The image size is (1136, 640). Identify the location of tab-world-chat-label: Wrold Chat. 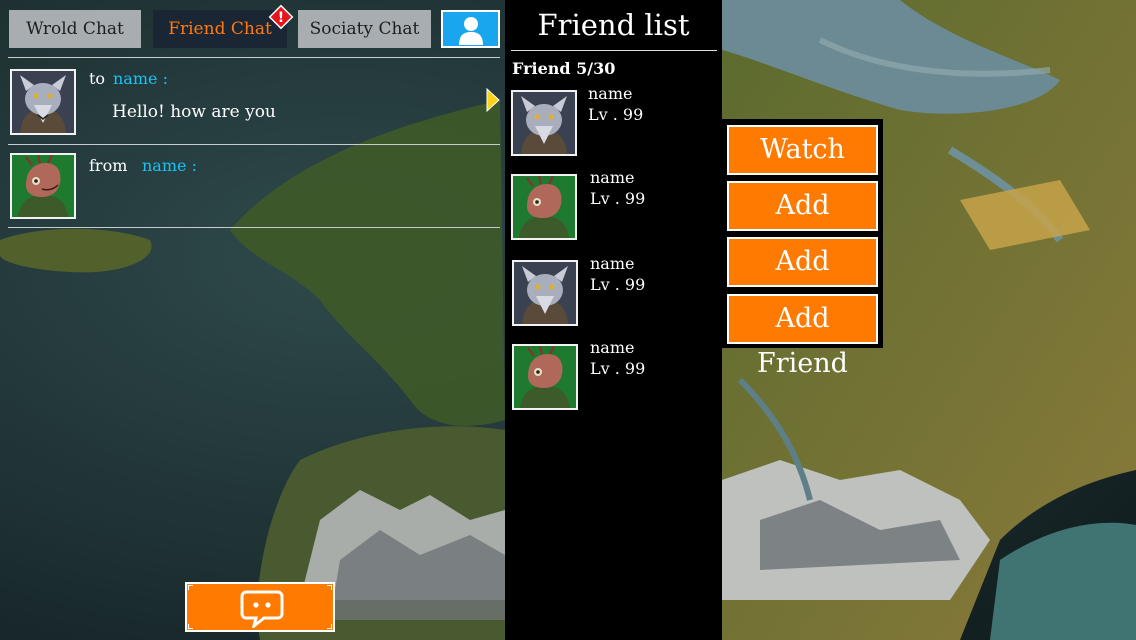
(75, 29).